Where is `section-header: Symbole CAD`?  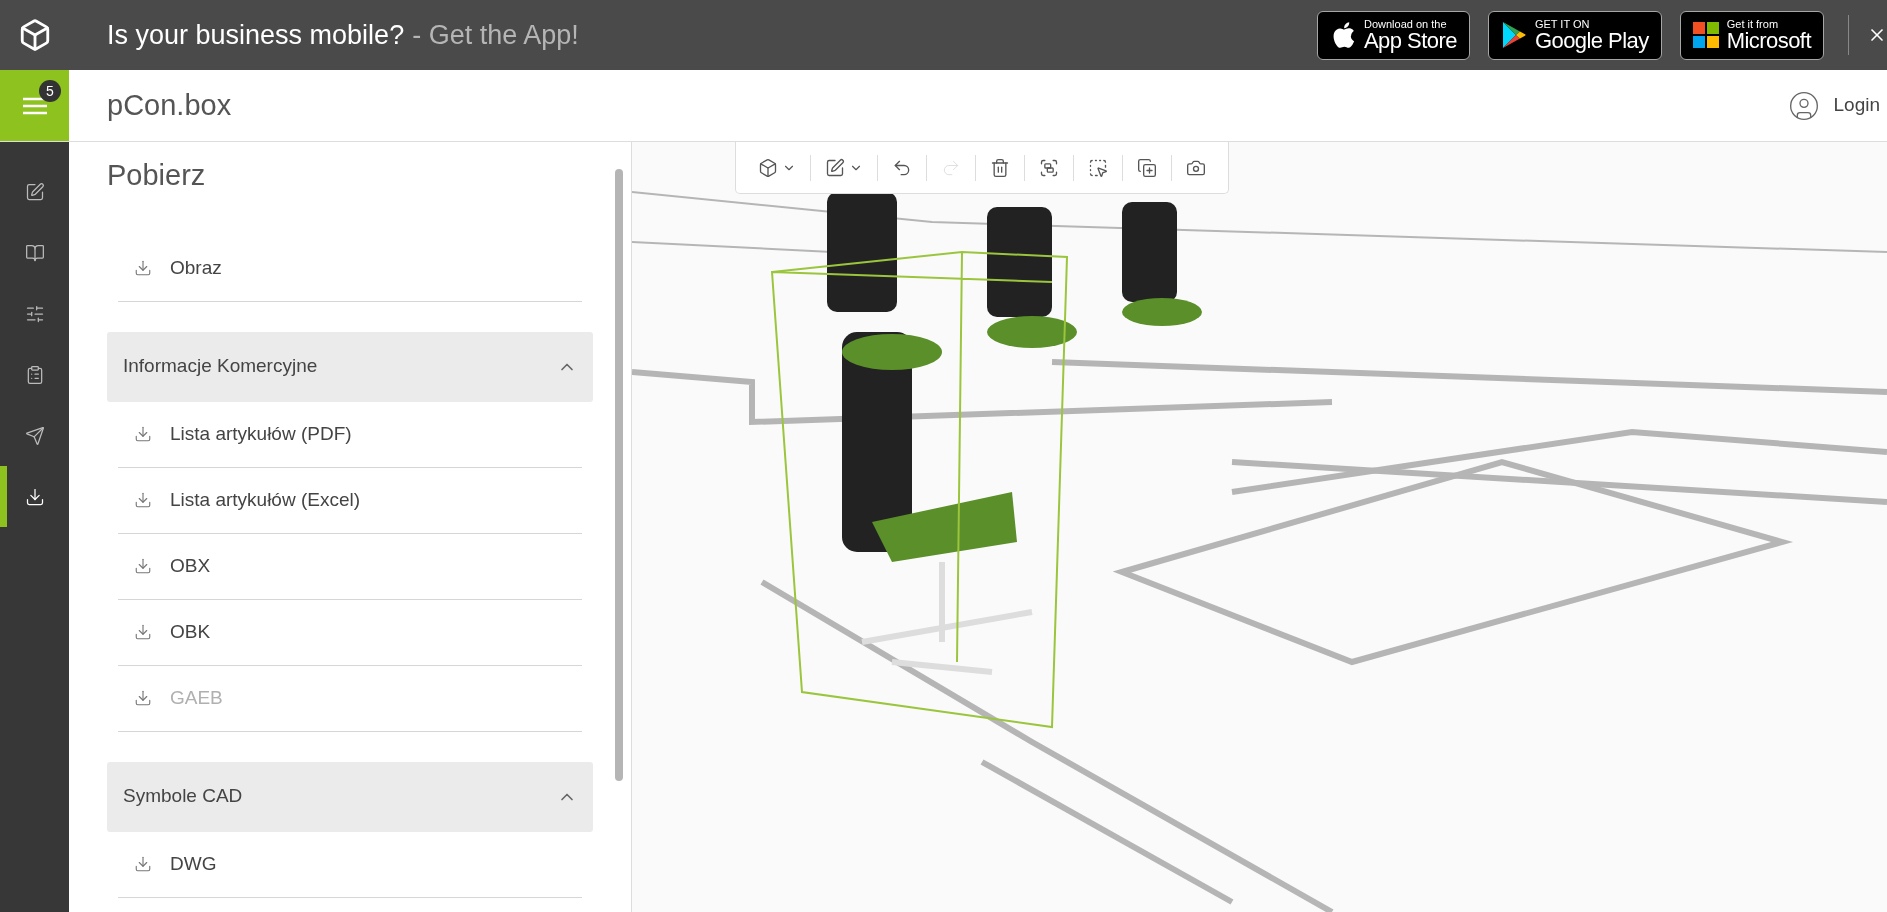 section-header: Symbole CAD is located at coordinates (350, 796).